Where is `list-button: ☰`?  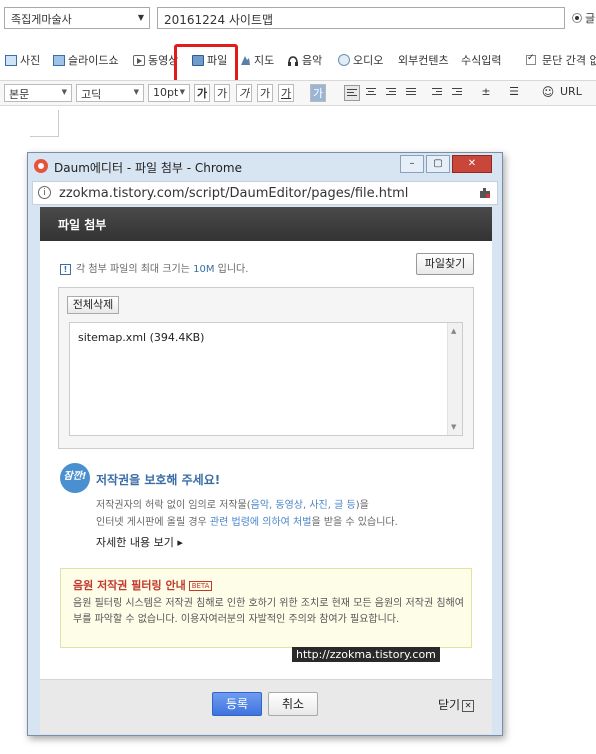
list-button: ☰ is located at coordinates (514, 93).